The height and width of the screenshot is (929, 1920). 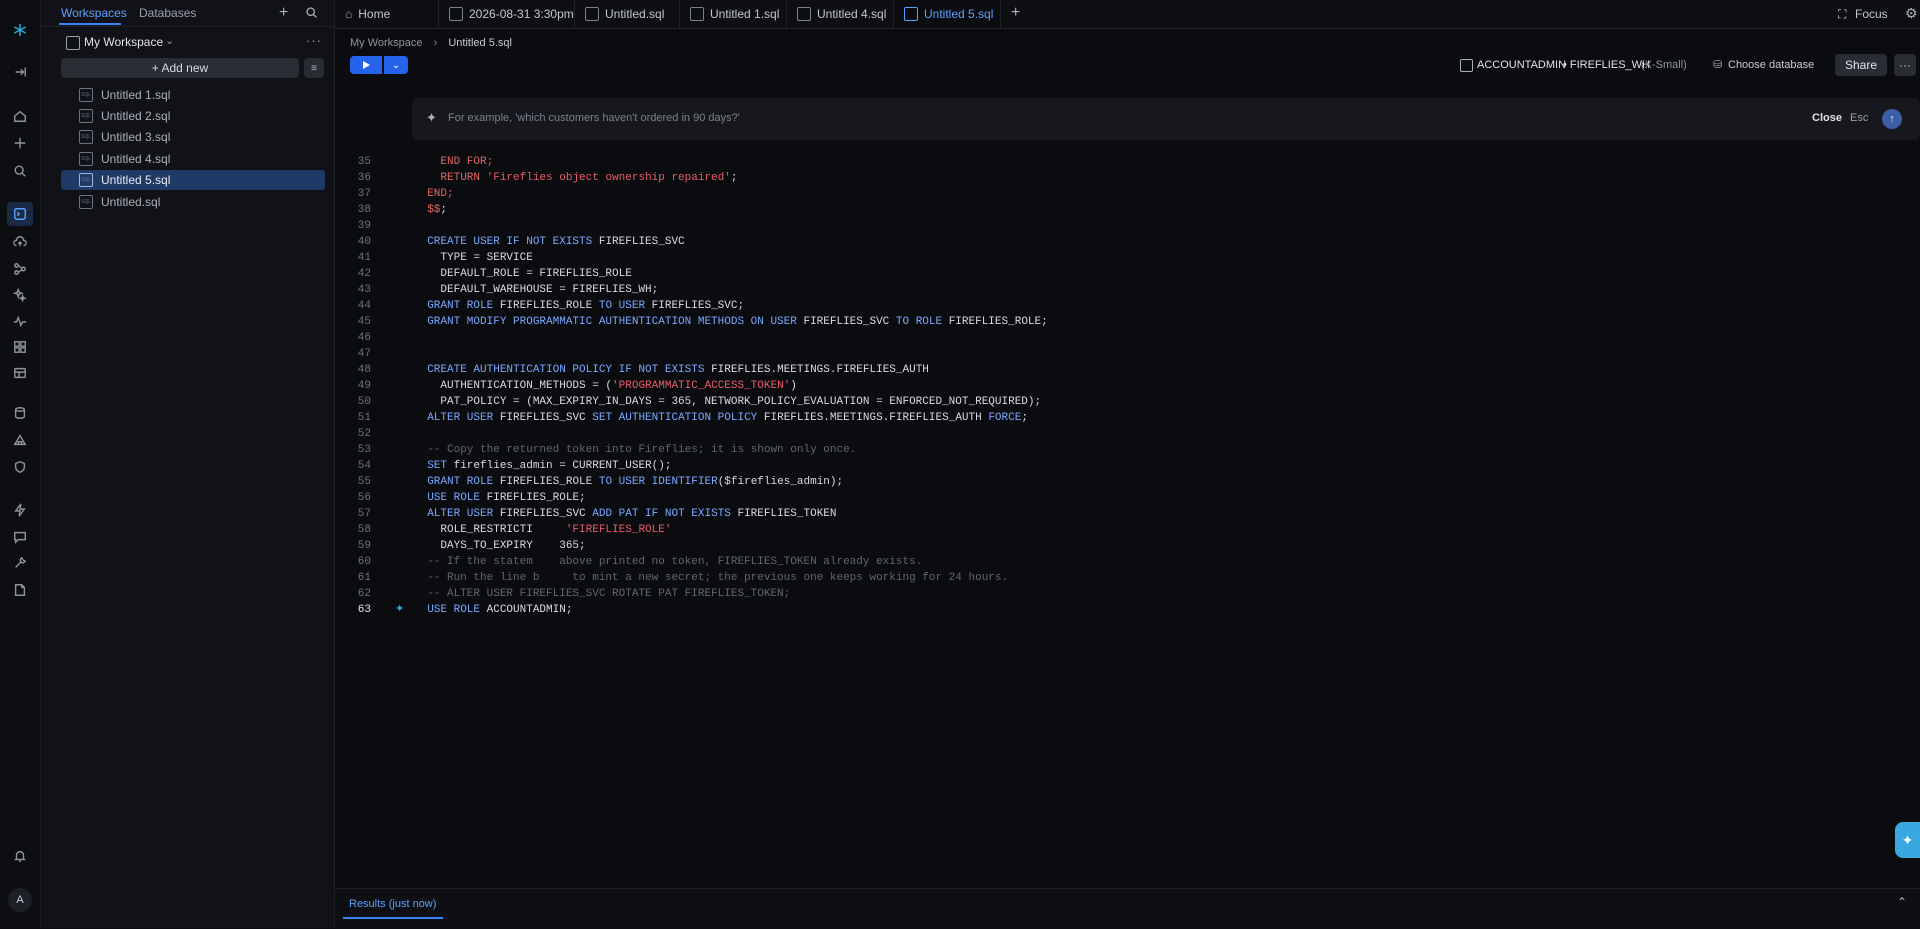 I want to click on file-item-active: SQL Untitled 5.sql, so click(x=193, y=180).